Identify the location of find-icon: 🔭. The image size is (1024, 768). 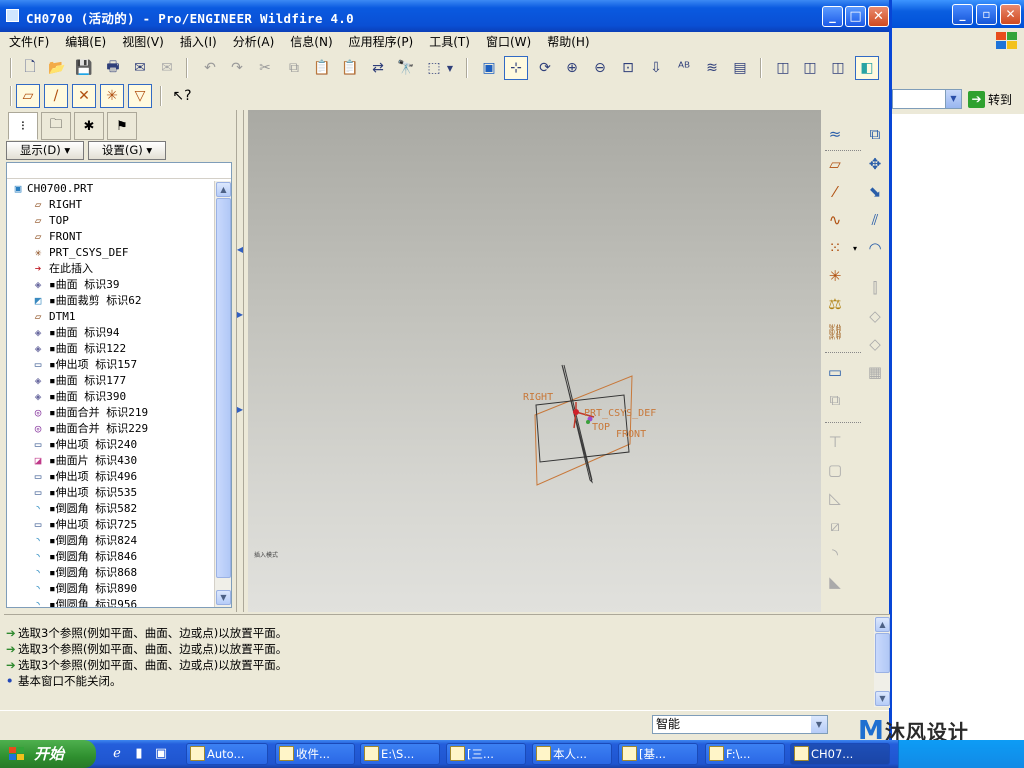
(406, 68).